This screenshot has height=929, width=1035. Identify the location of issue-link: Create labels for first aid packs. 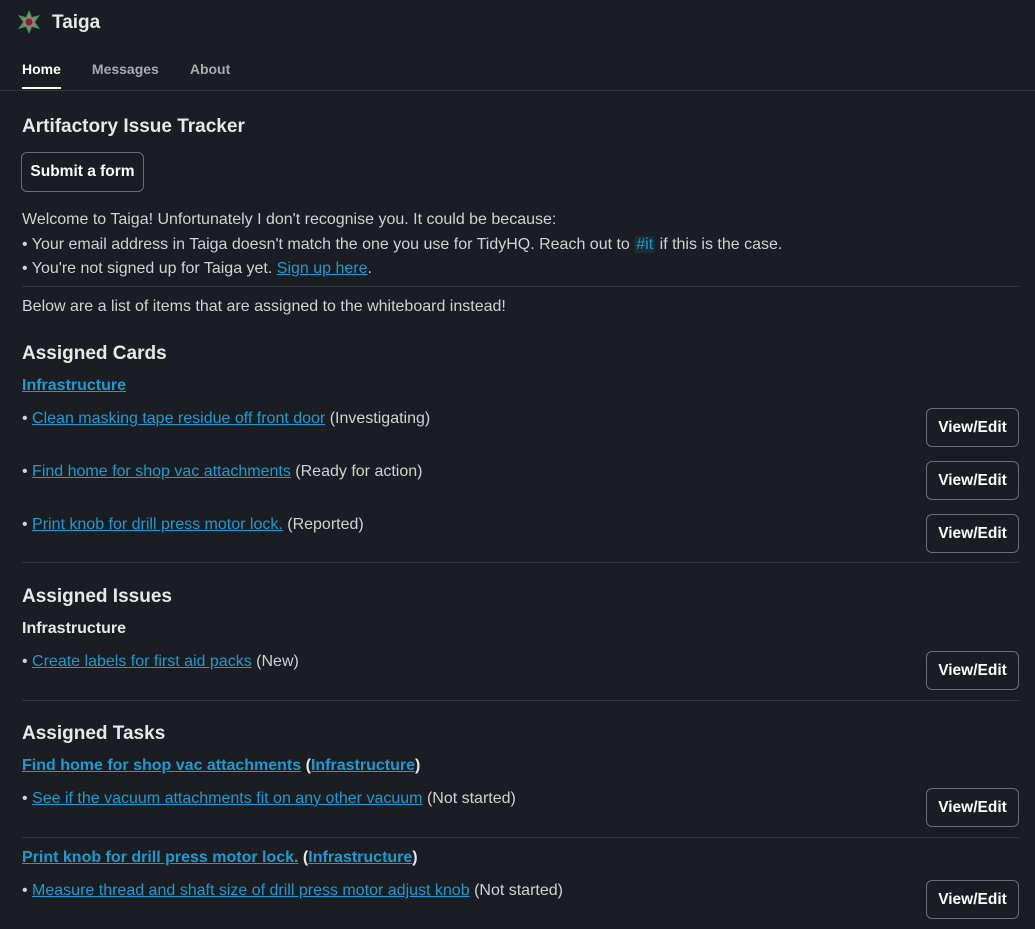
(142, 661).